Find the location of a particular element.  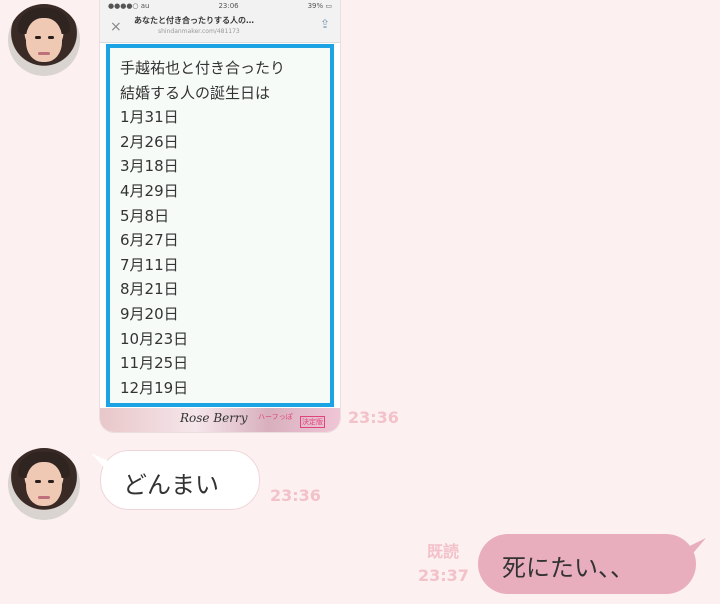

result-line: 11月25日 is located at coordinates (154, 363).